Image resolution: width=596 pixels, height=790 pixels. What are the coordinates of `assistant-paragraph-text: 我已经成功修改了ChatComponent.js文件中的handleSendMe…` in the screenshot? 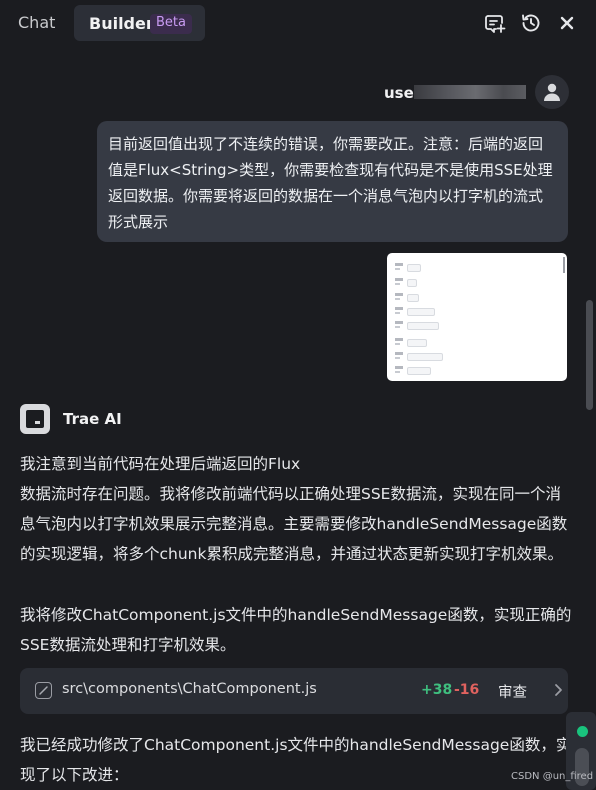 It's located at (296, 760).